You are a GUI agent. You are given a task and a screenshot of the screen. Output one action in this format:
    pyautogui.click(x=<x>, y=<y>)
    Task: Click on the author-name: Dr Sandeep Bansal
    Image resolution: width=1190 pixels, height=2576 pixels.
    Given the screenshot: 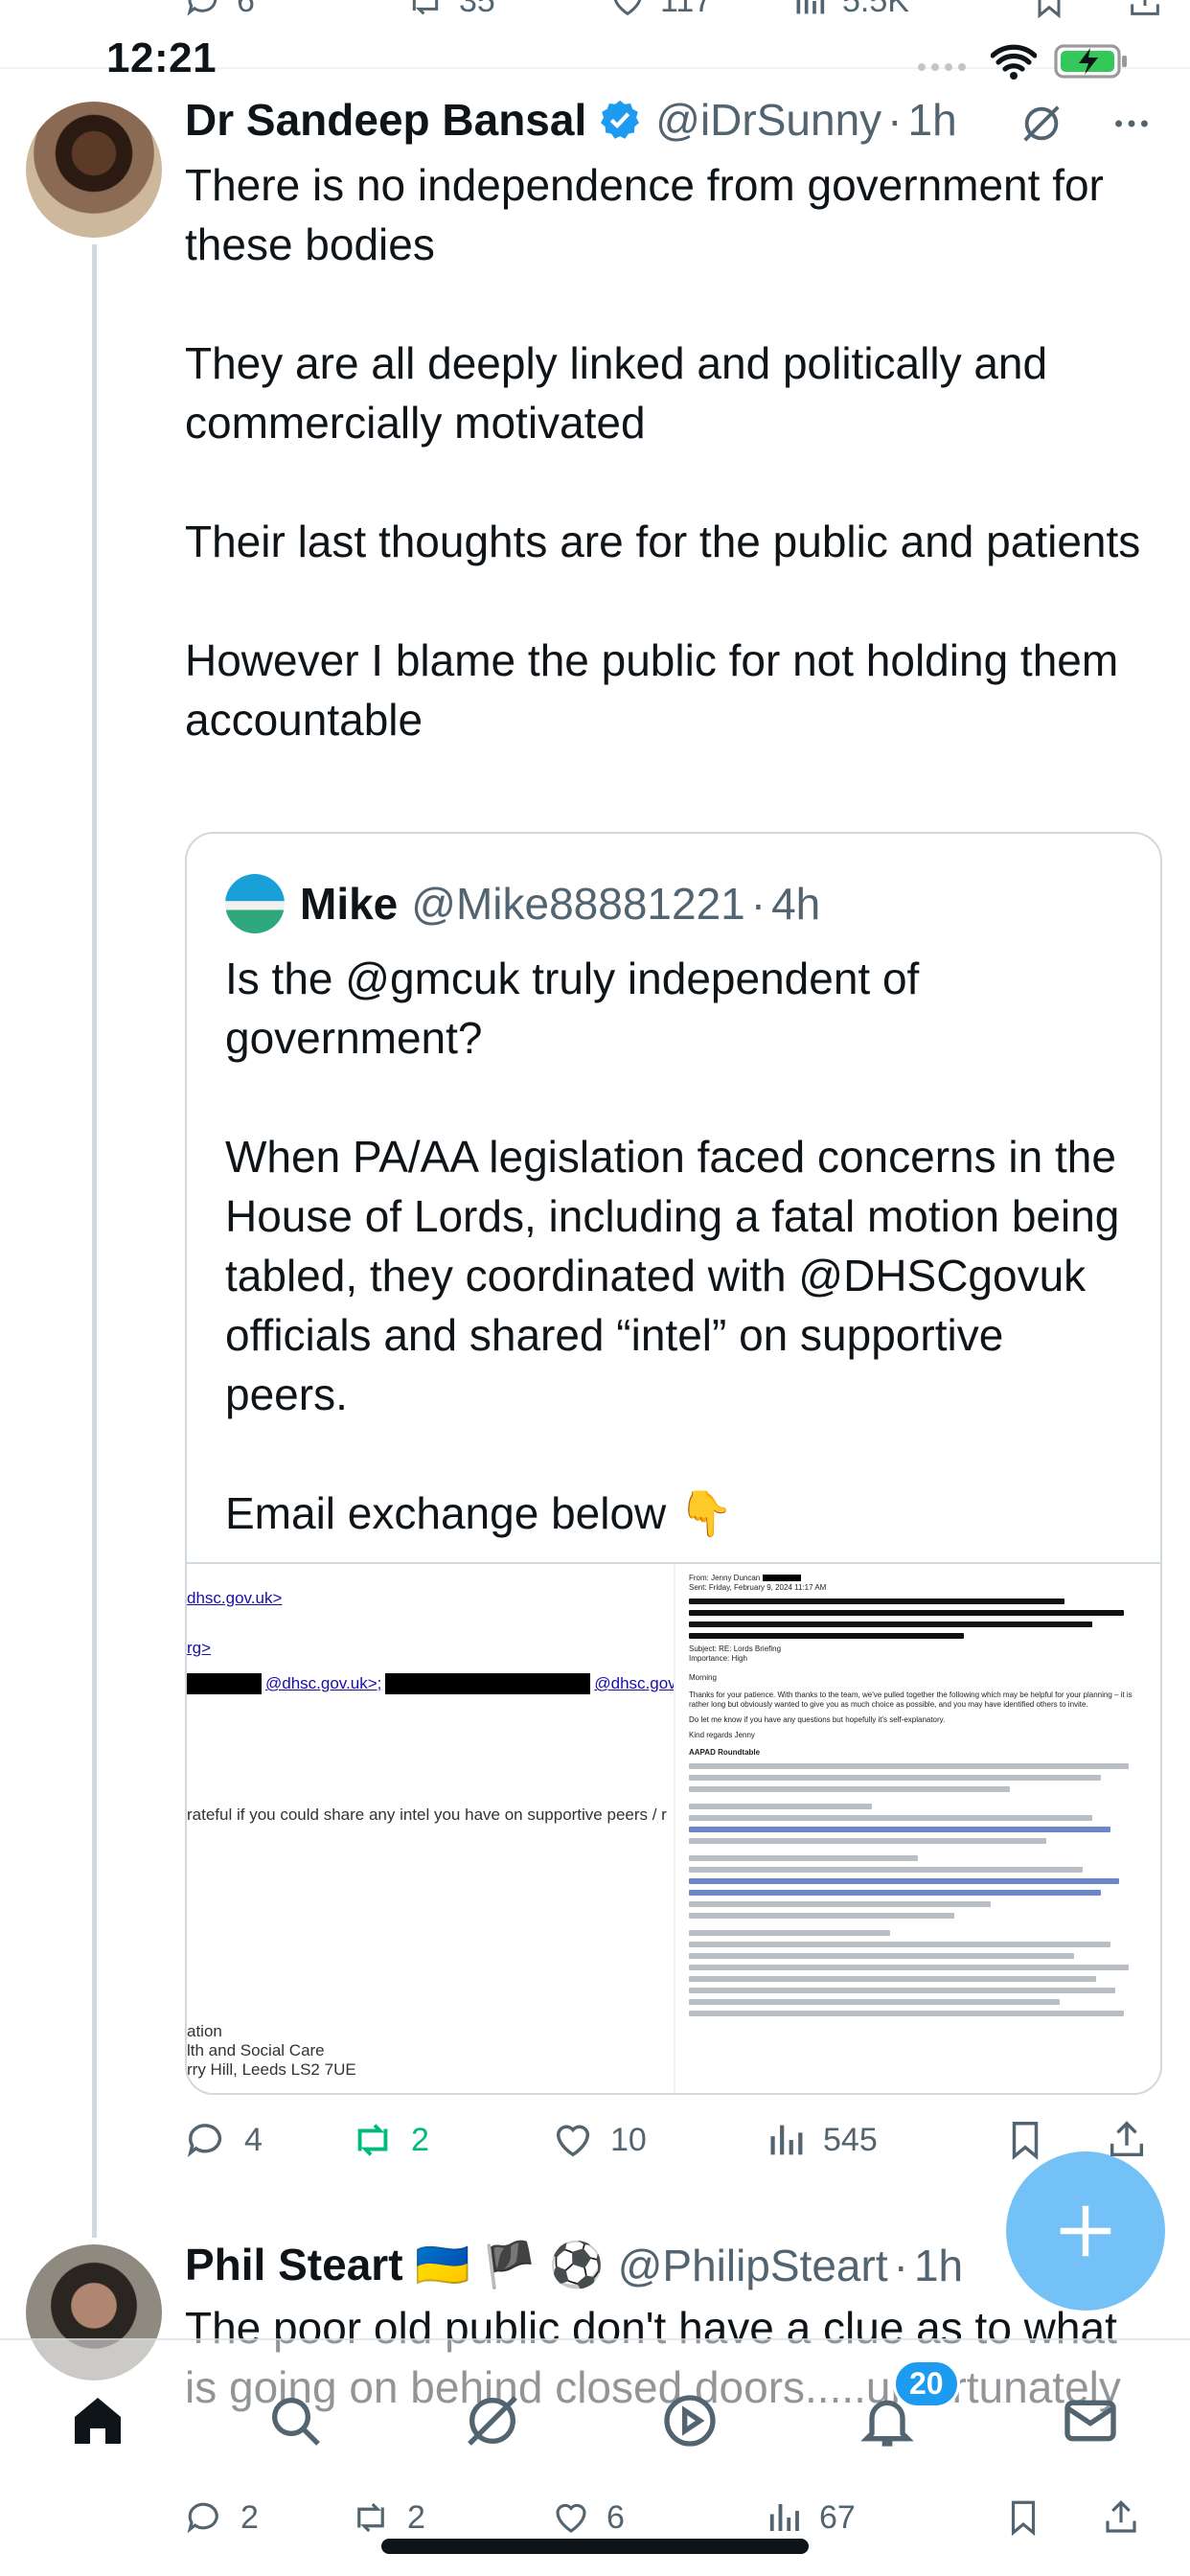 What is the action you would take?
    pyautogui.click(x=386, y=120)
    